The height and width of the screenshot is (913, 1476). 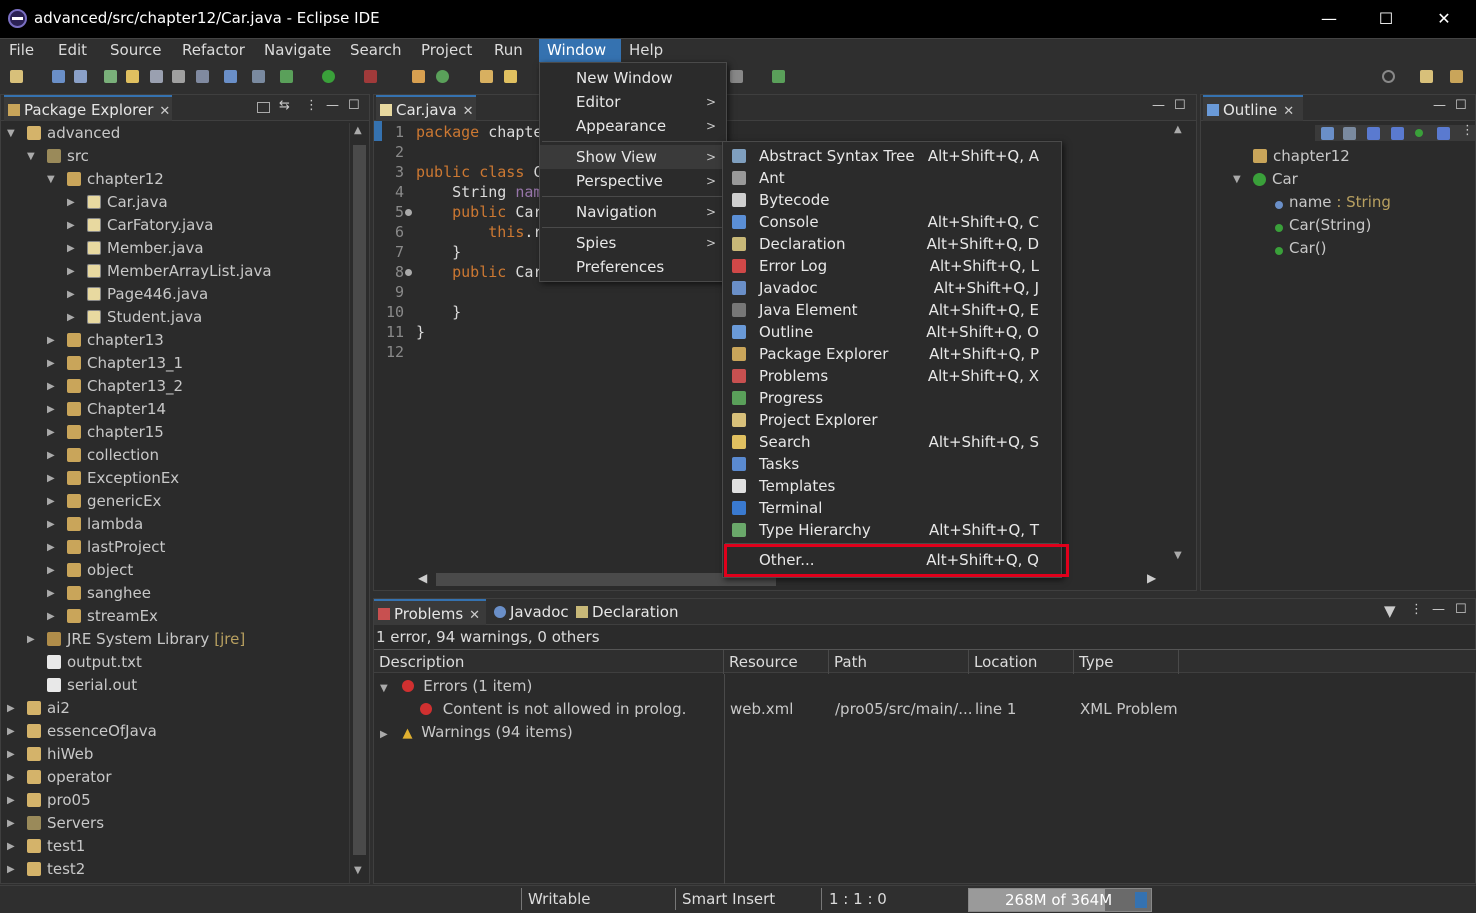 I want to click on tree-item: ▶ hiWeb, so click(x=50, y=754).